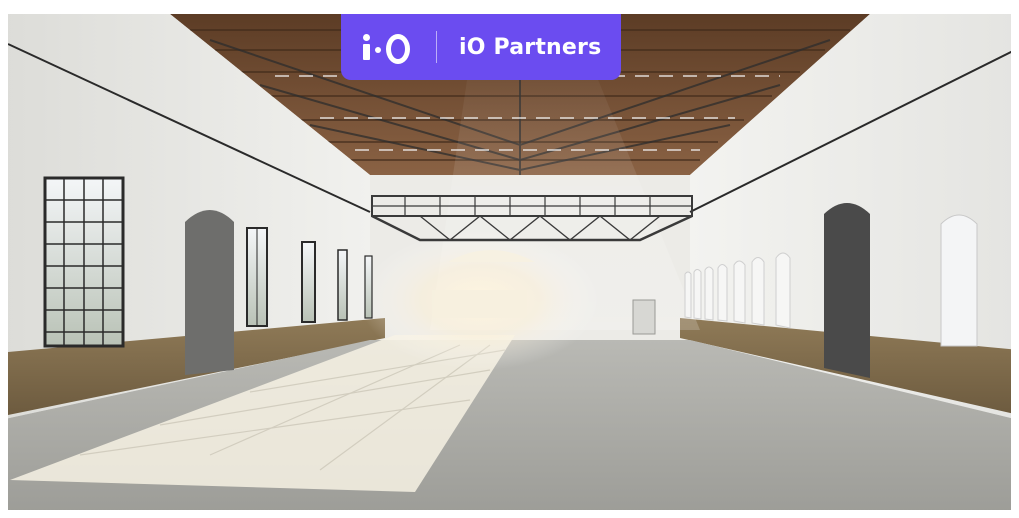  What do you see at coordinates (644, 317) in the screenshot?
I see `back-small-door` at bounding box center [644, 317].